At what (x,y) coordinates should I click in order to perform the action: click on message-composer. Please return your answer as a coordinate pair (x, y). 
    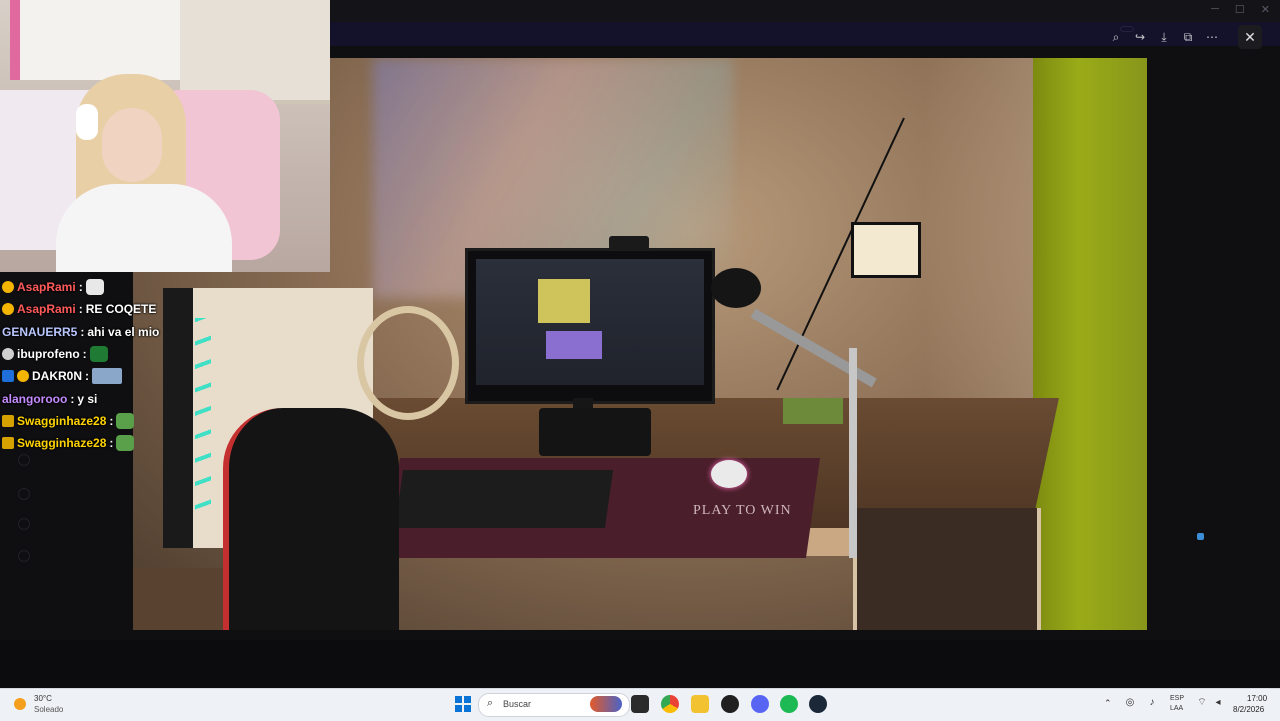
    Looking at the image, I should click on (640, 664).